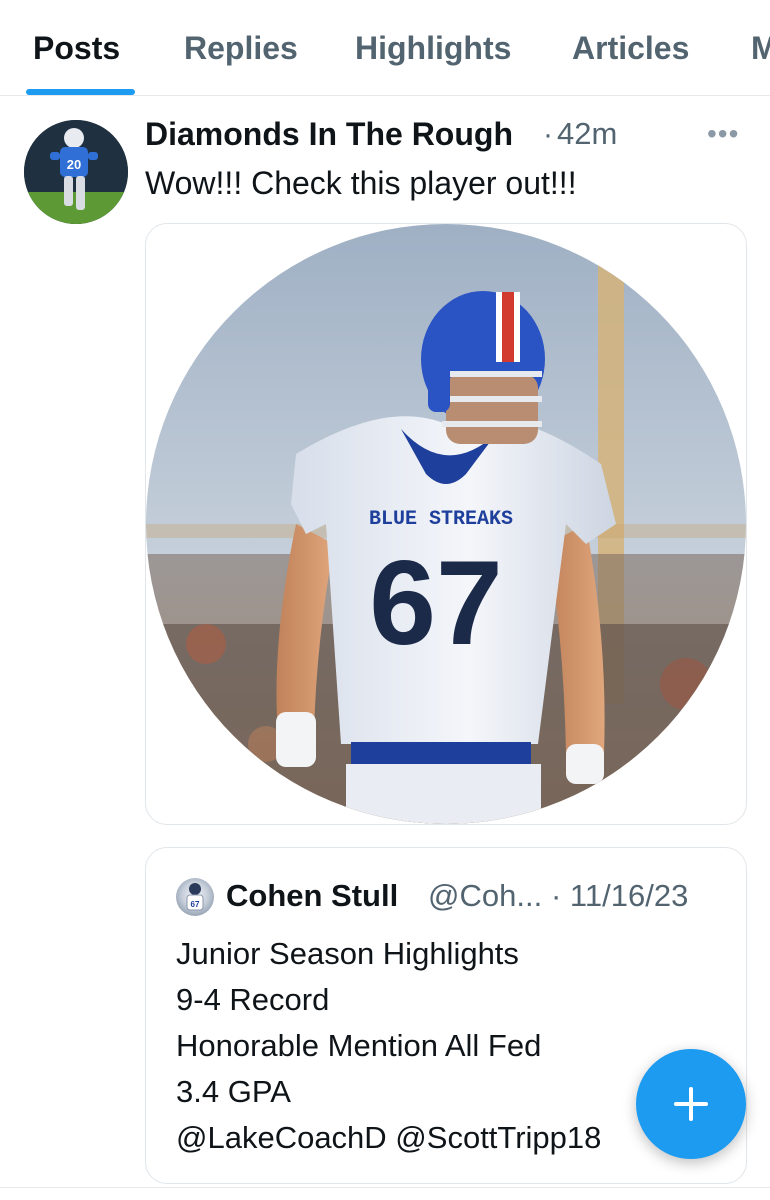 The image size is (770, 1200). I want to click on bottom-divider, so click(385, 1187).